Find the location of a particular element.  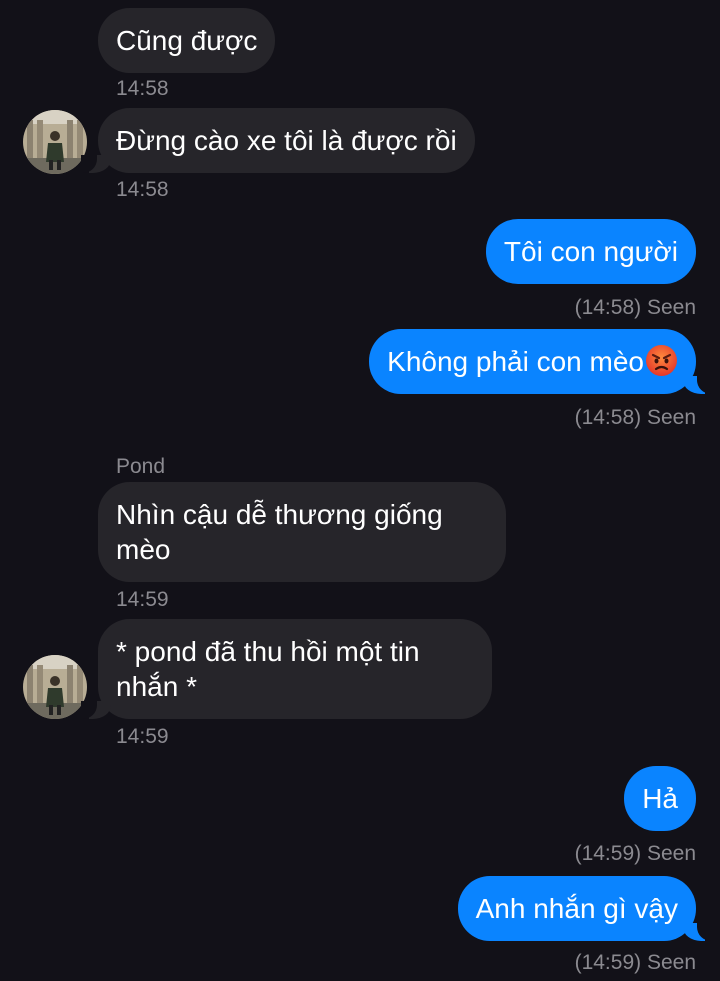

message-text: Nhìn cậu dễ thương giống mèo is located at coordinates (279, 532).